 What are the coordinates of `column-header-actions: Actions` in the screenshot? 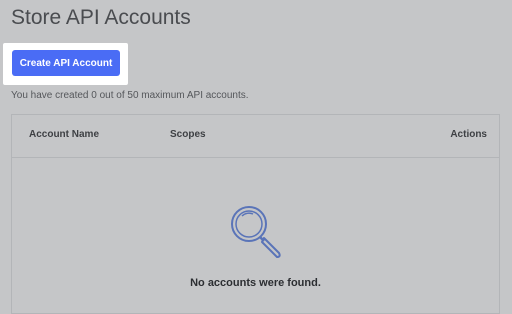 It's located at (468, 134).